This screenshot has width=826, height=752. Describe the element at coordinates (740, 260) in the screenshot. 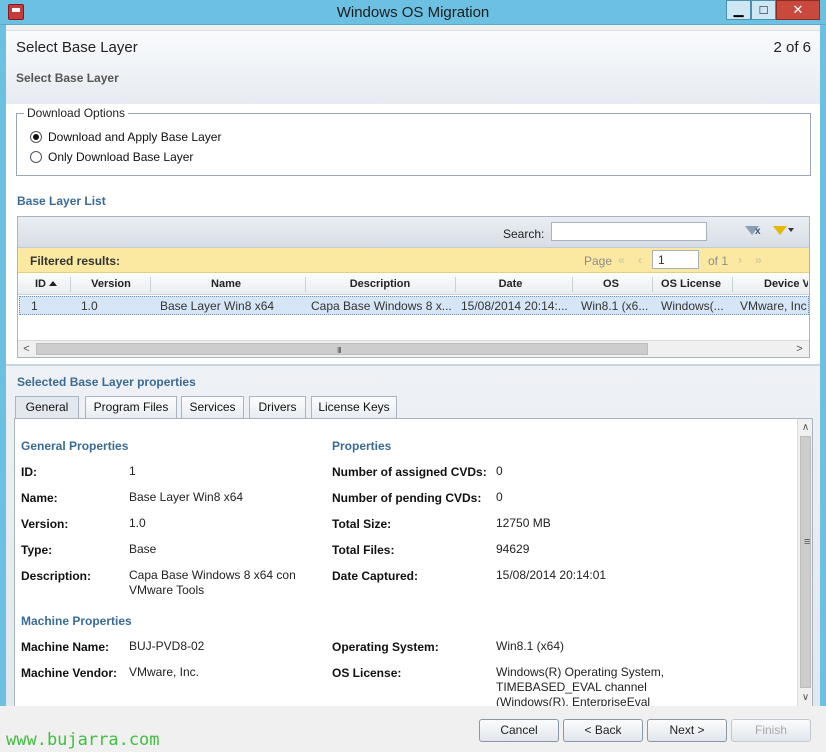

I see `next-page-button: ›` at that location.